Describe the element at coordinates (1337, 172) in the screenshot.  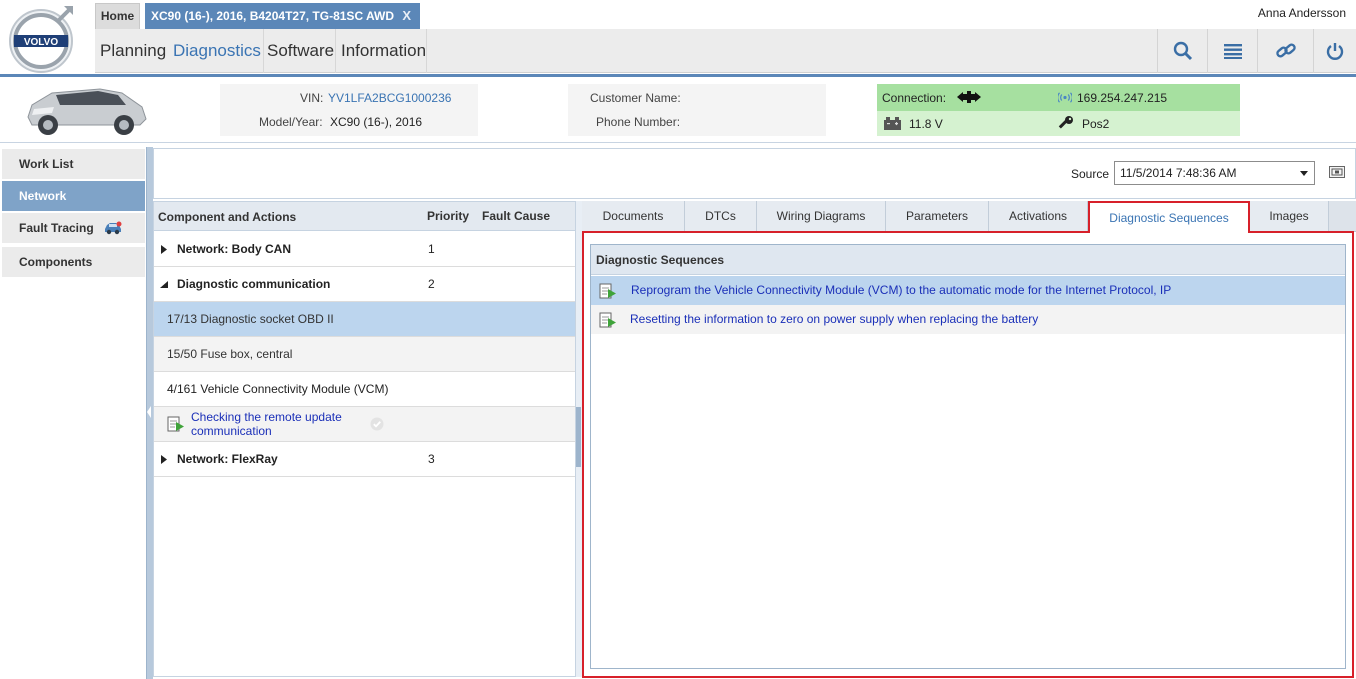
I see `screen-capture-icon` at that location.